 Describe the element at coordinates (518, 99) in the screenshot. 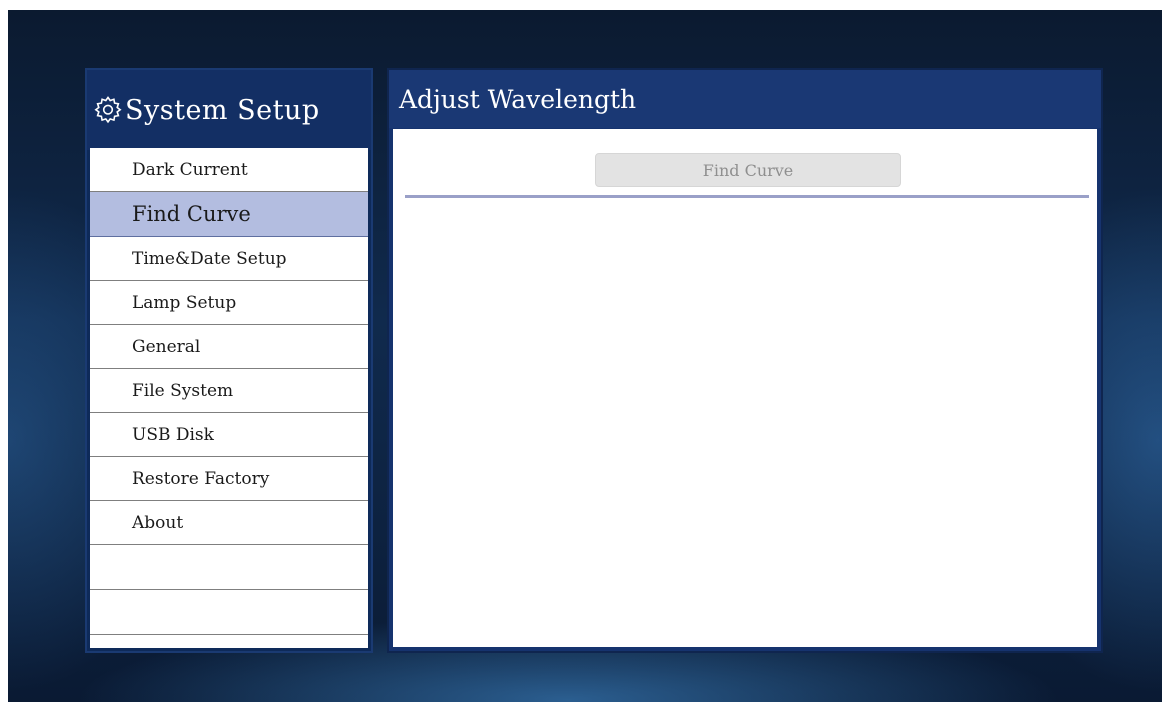

I see `page-title: Adjust Wavelength` at that location.